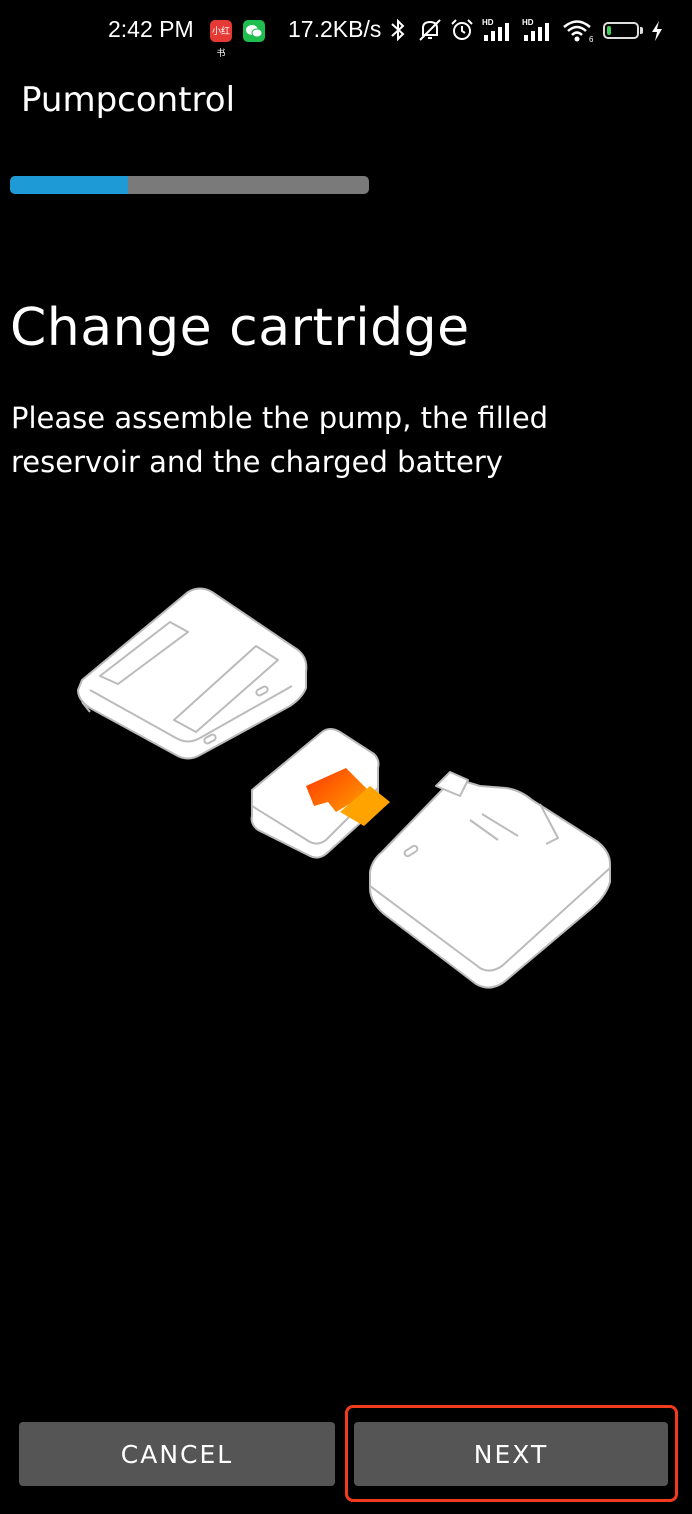 The width and height of the screenshot is (692, 1514). What do you see at coordinates (320, 793) in the screenshot?
I see `reservoir-cartridge` at bounding box center [320, 793].